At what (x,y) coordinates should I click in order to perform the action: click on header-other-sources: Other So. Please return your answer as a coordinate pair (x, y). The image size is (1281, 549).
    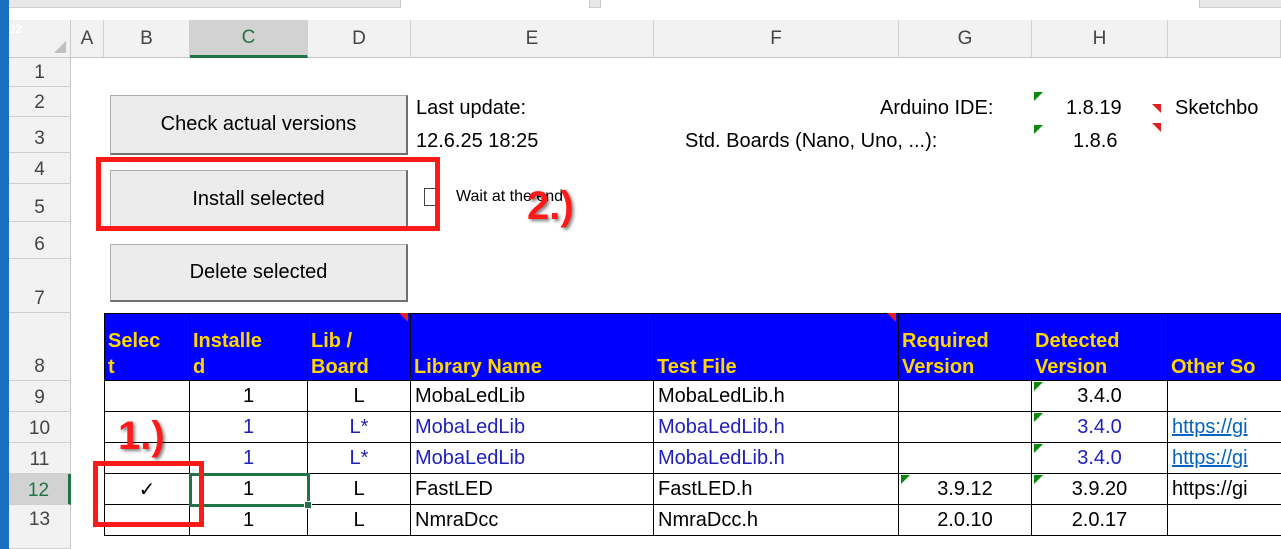
    Looking at the image, I should click on (1224, 347).